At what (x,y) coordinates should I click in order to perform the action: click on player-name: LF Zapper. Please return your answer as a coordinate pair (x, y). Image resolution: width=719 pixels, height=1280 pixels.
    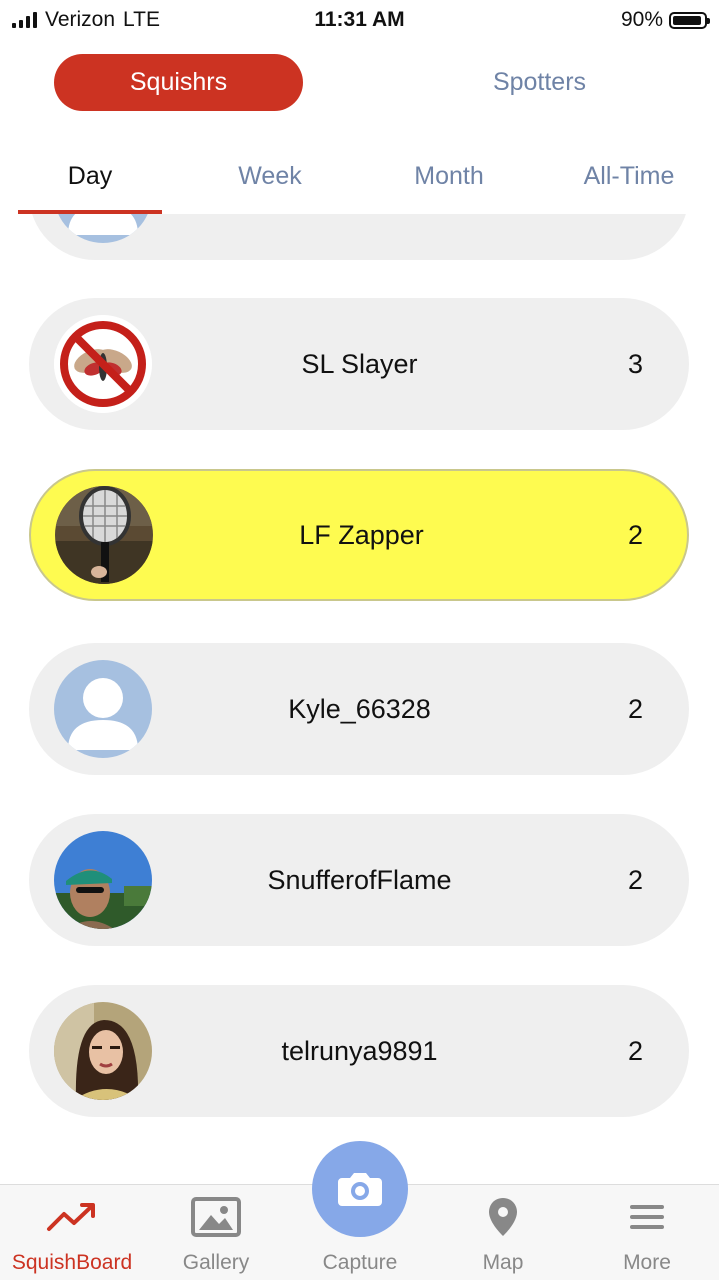
    Looking at the image, I should click on (361, 534).